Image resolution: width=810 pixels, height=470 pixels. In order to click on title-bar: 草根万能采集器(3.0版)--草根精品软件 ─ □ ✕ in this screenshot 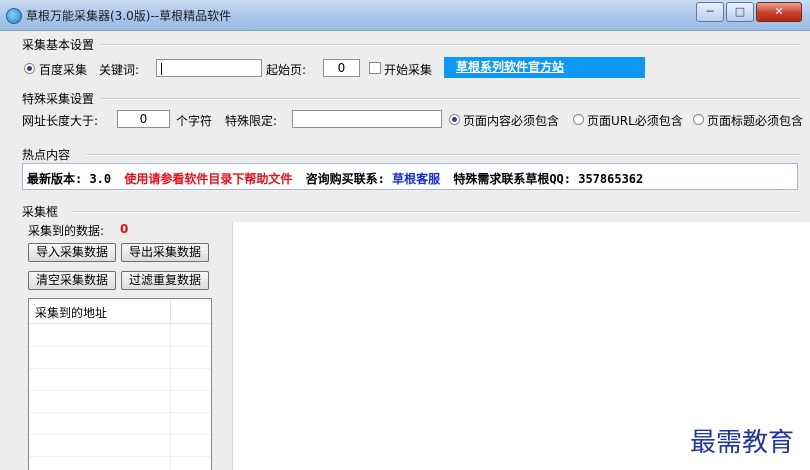, I will do `click(405, 15)`.